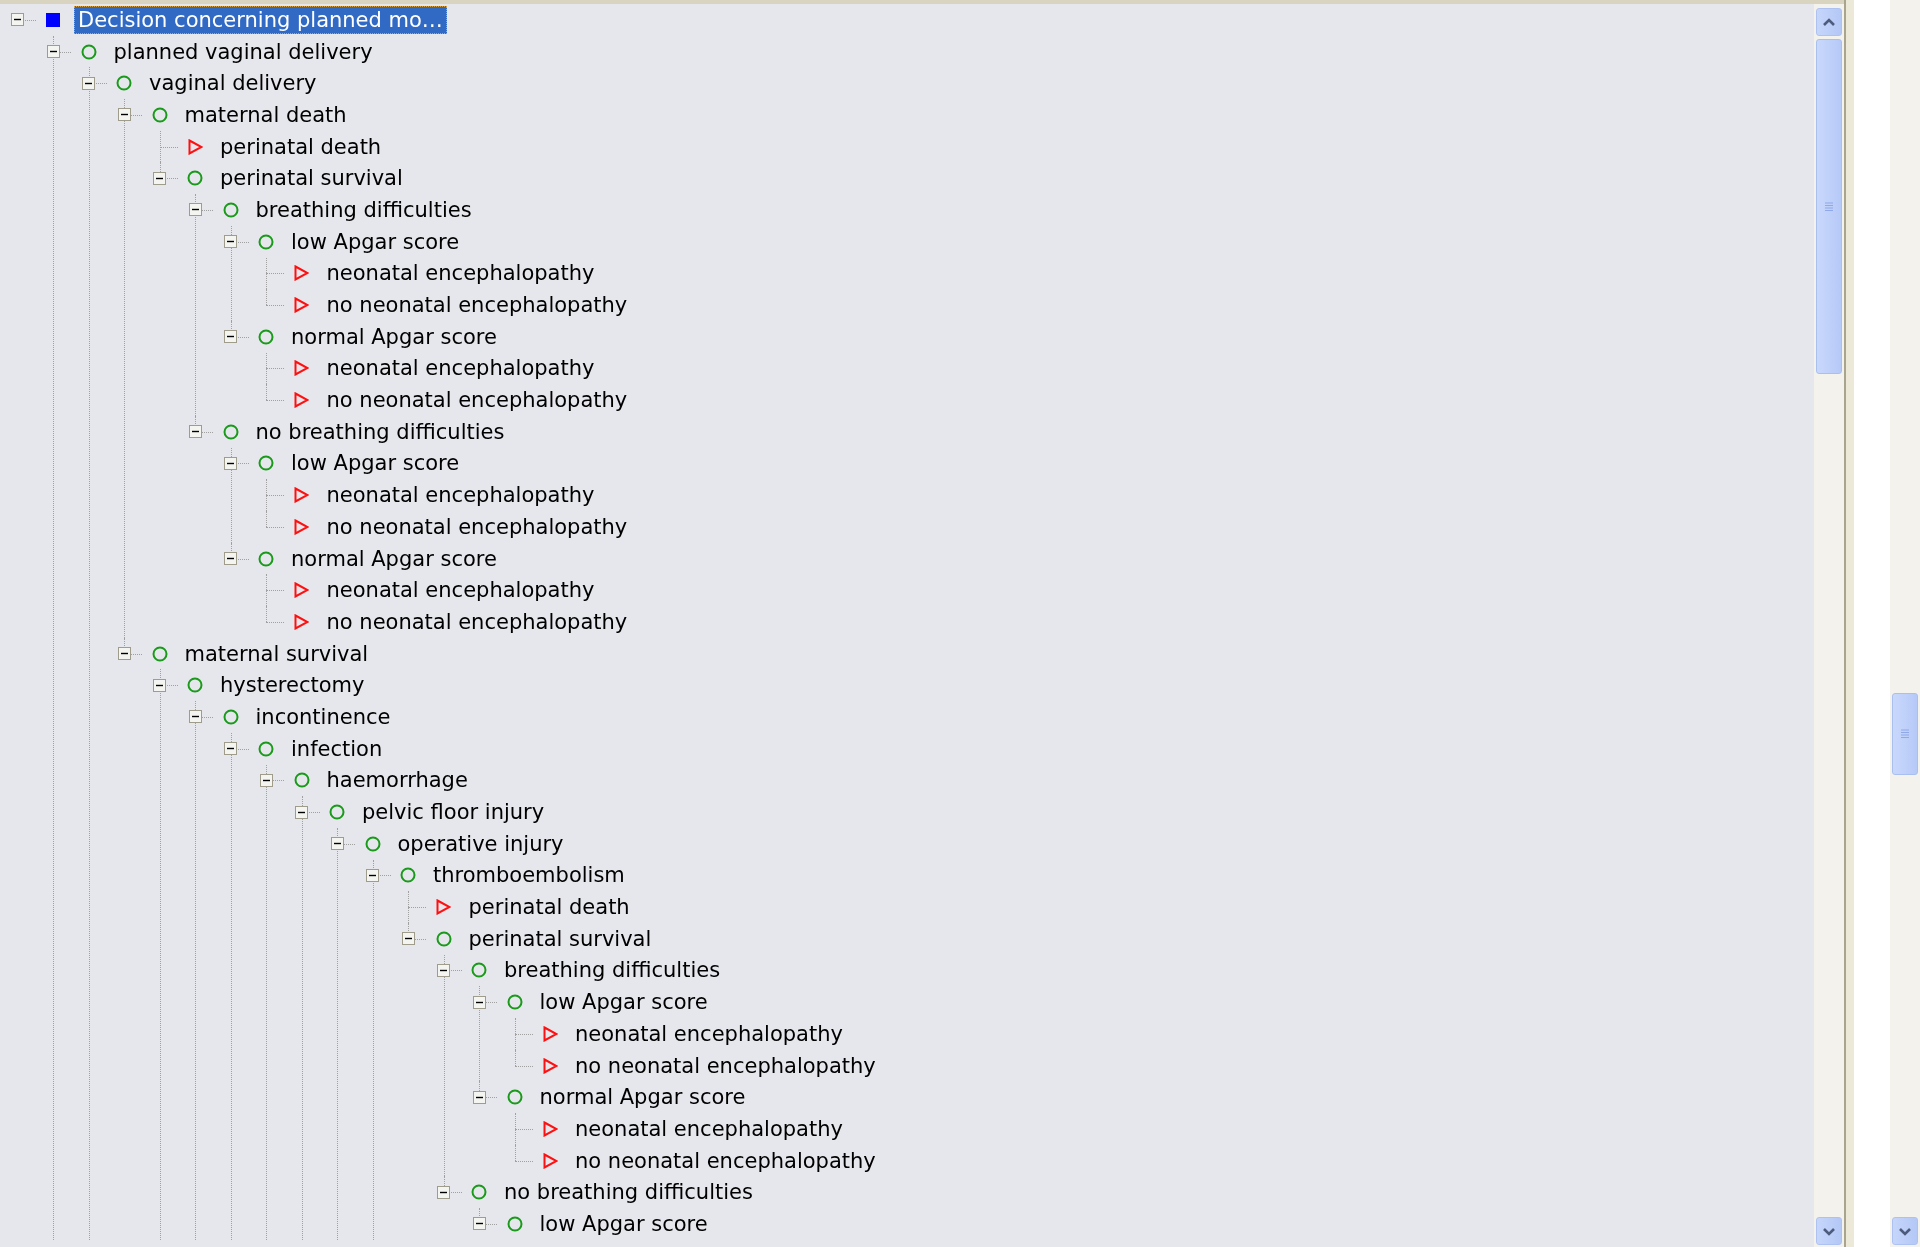 Image resolution: width=1920 pixels, height=1247 pixels. Describe the element at coordinates (243, 51) in the screenshot. I see `node-label: planned vaginal delivery` at that location.